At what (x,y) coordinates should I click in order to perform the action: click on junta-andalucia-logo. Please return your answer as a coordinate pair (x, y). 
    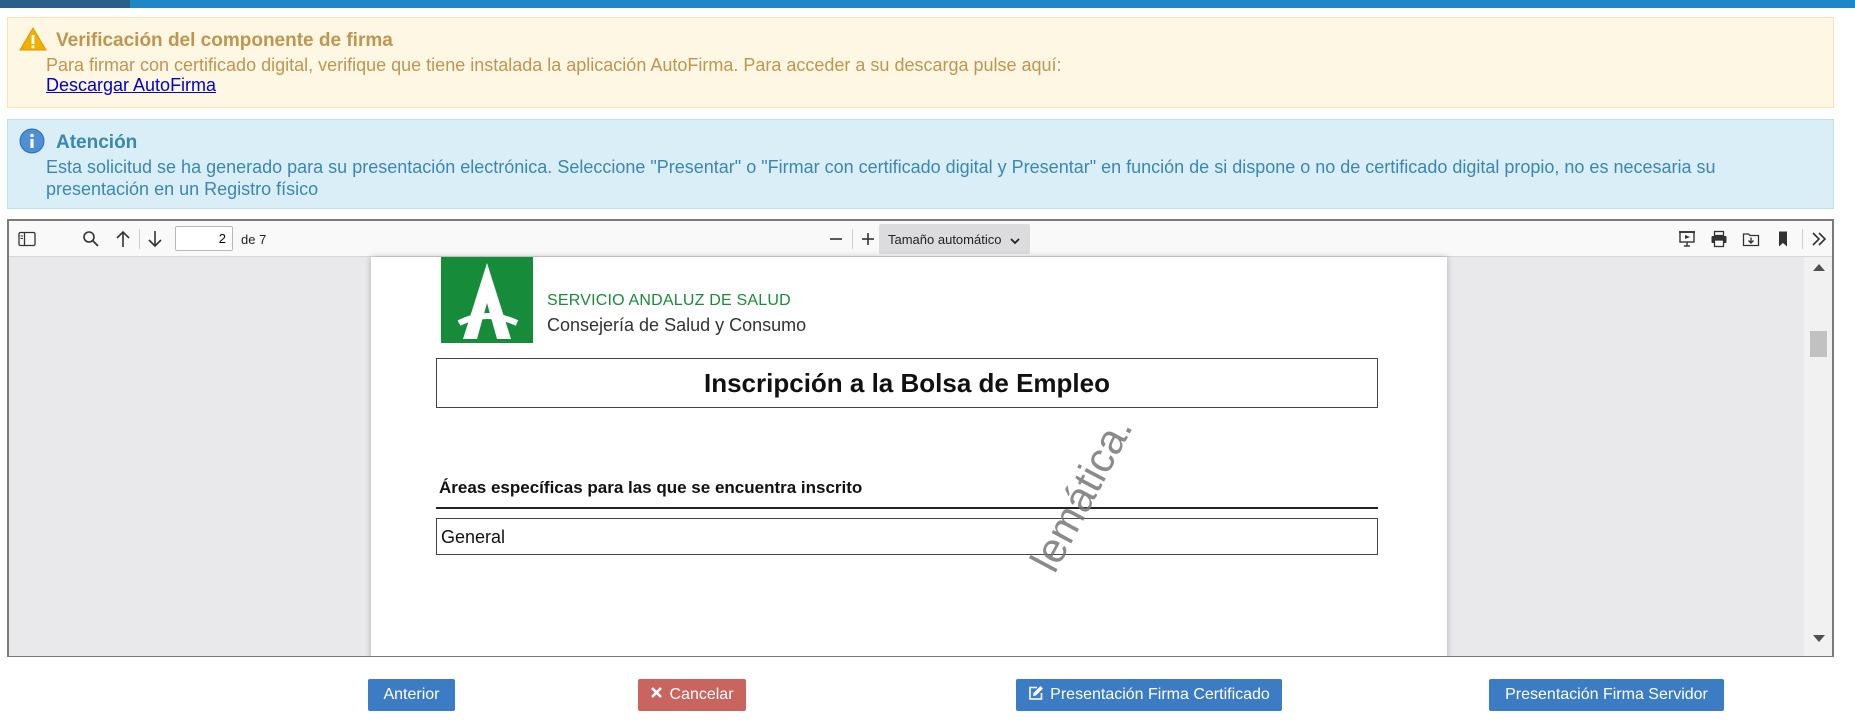
    Looking at the image, I should click on (487, 300).